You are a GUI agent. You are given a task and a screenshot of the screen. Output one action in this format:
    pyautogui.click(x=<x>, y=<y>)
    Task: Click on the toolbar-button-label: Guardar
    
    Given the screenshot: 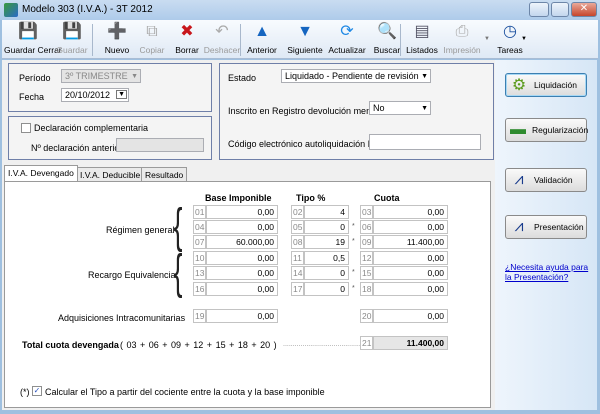 What is the action you would take?
    pyautogui.click(x=72, y=50)
    